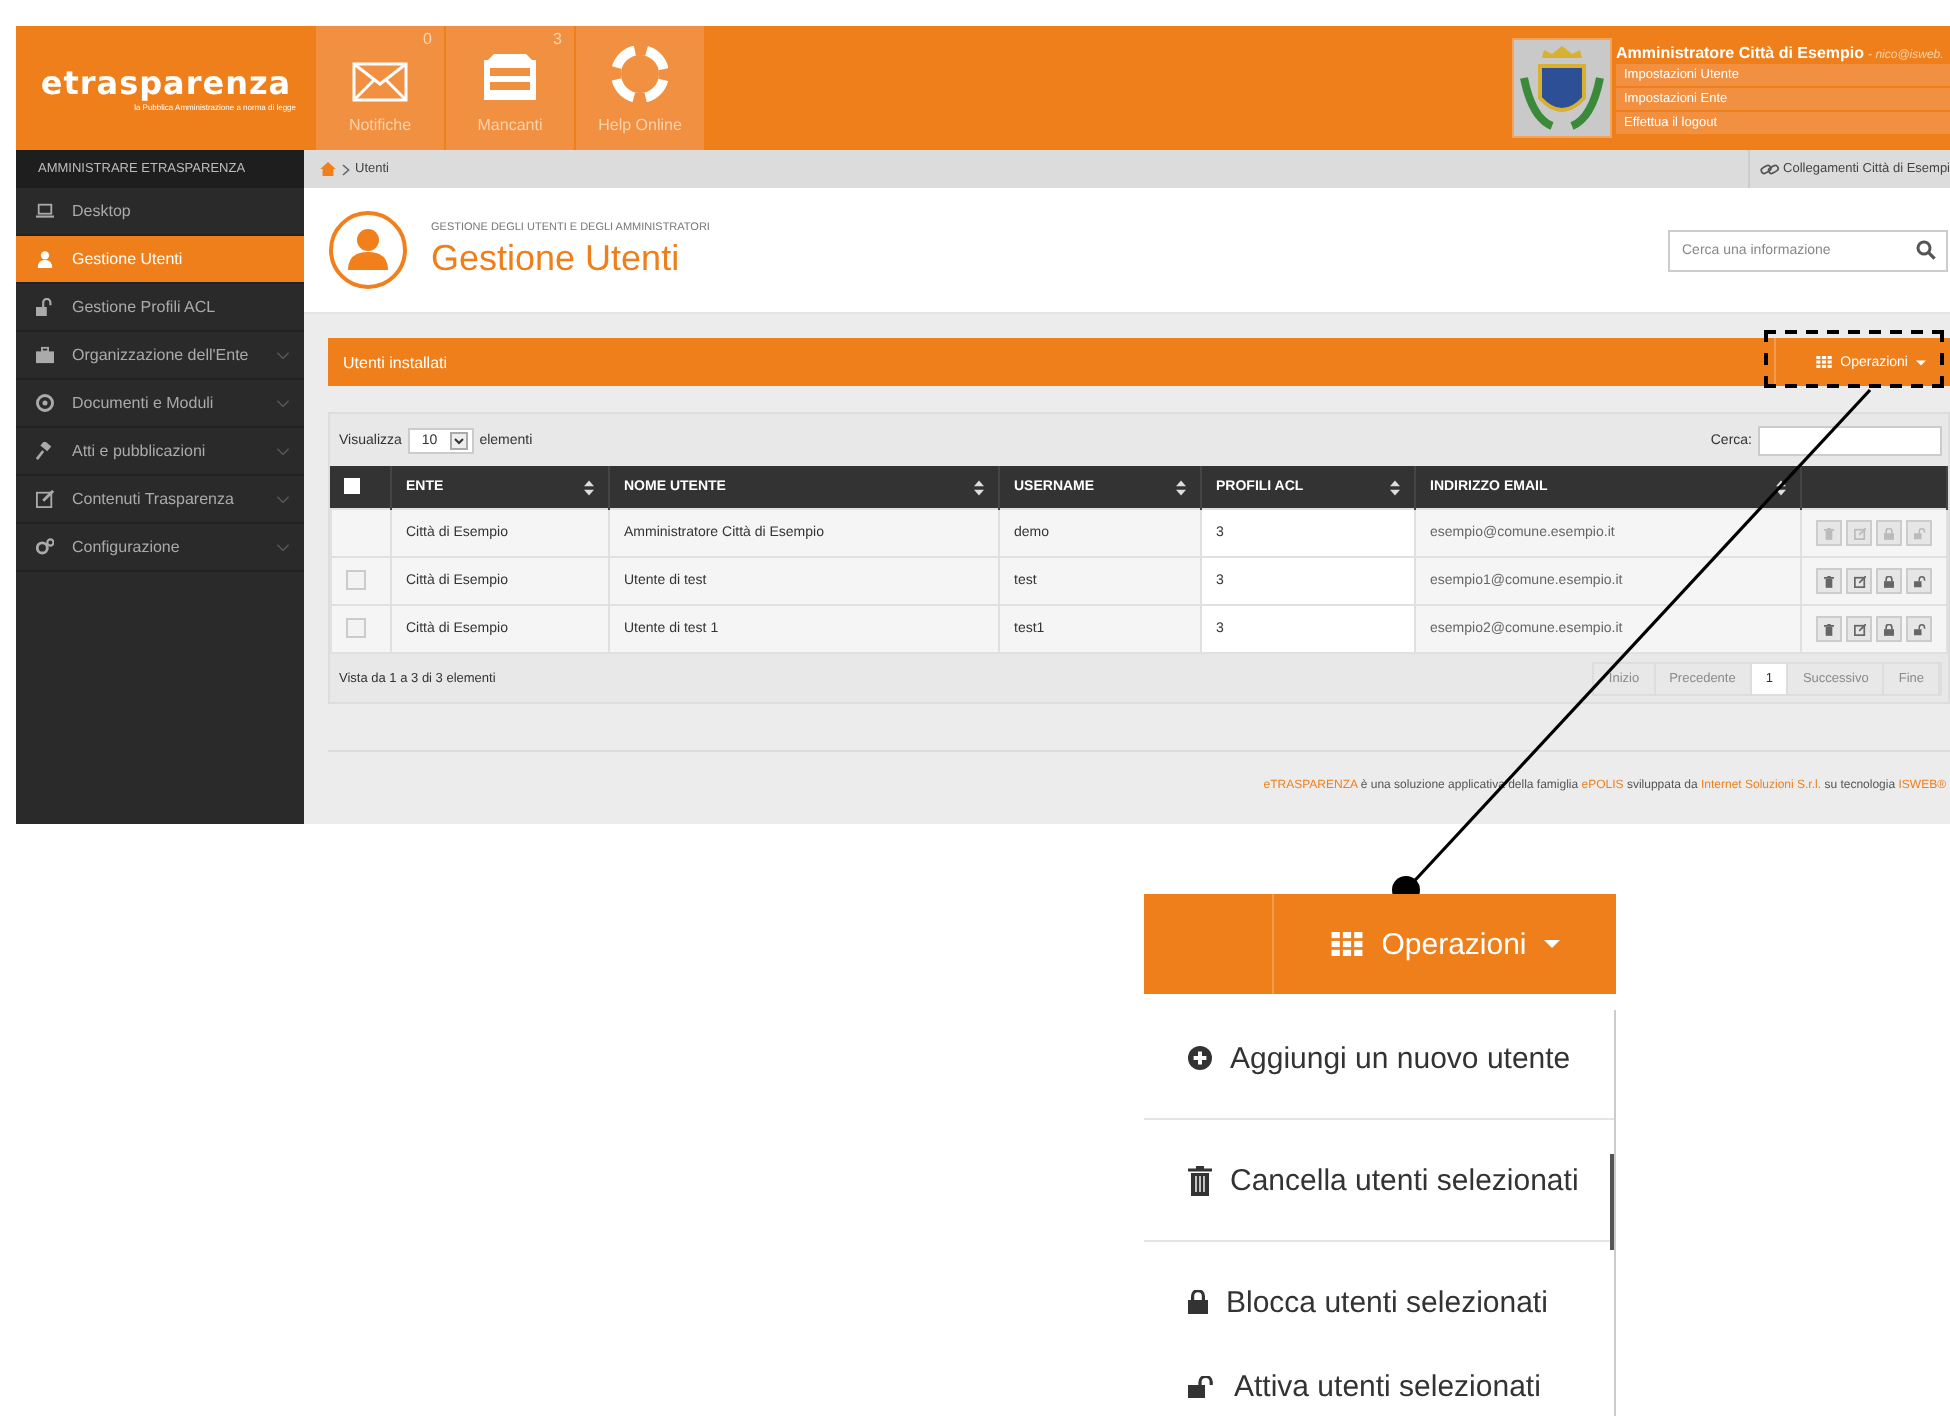 The width and height of the screenshot is (1950, 1416). I want to click on panel-title: Utenti installati, so click(395, 362).